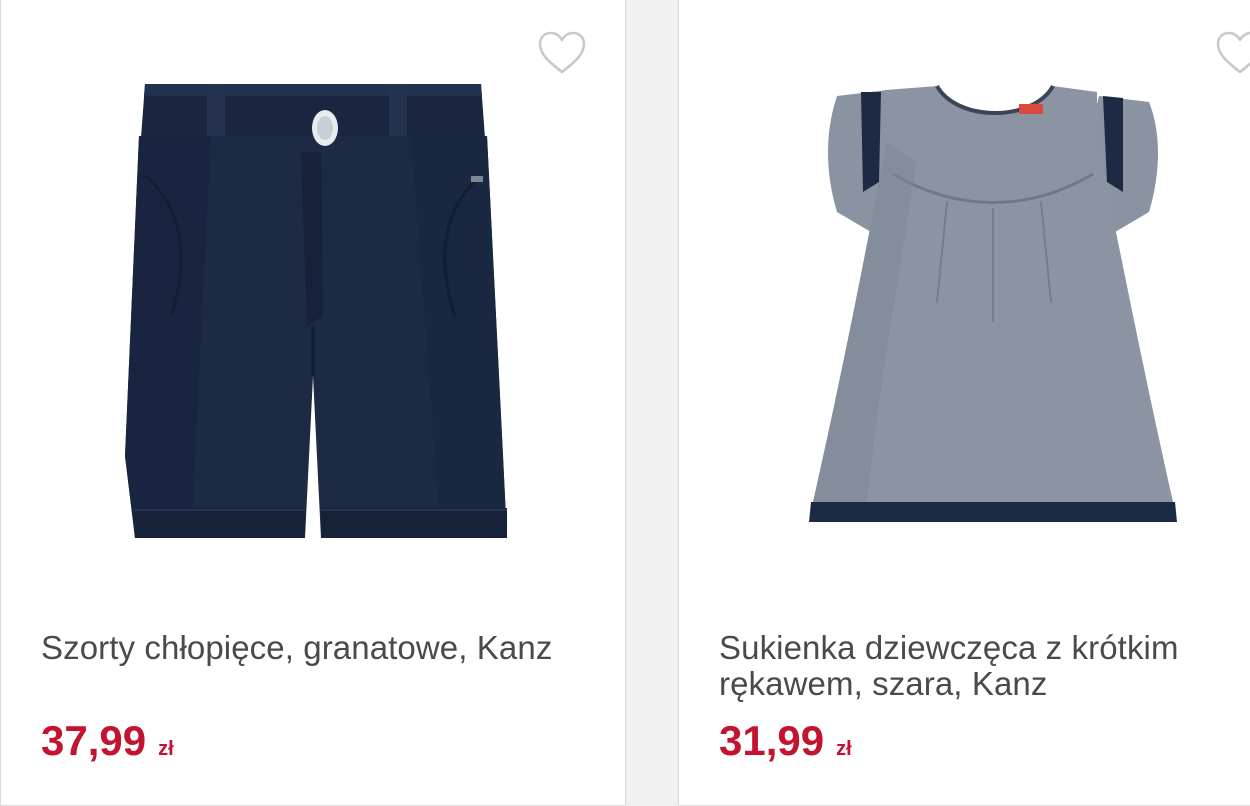 The height and width of the screenshot is (806, 1250). What do you see at coordinates (321, 648) in the screenshot?
I see `product-title: Szorty chłopięce, granatowe, Kanz` at bounding box center [321, 648].